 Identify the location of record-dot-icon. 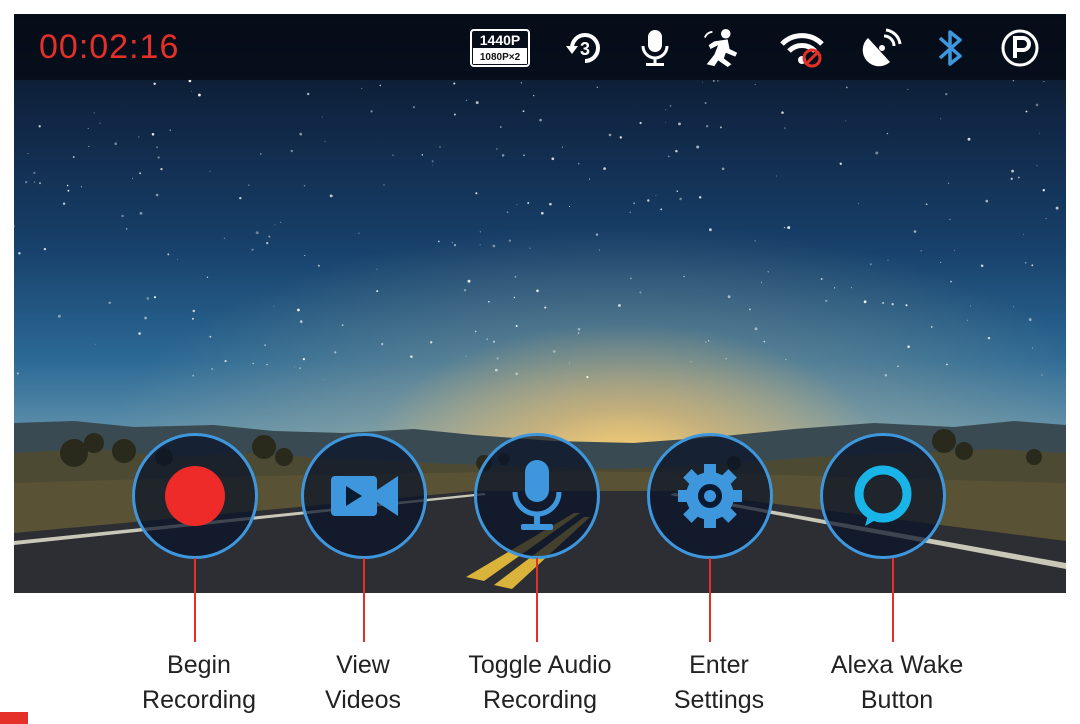
(195, 496).